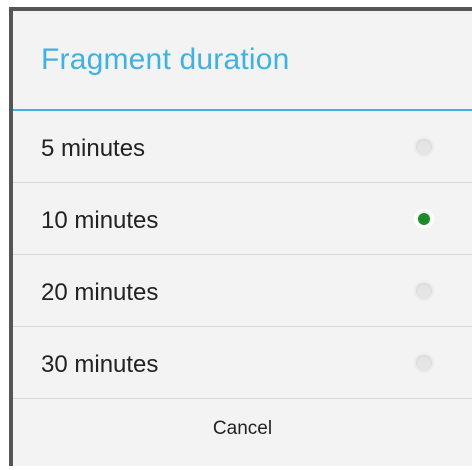 The height and width of the screenshot is (470, 472). What do you see at coordinates (242, 291) in the screenshot?
I see `option-20-minutes: 20 minutes` at bounding box center [242, 291].